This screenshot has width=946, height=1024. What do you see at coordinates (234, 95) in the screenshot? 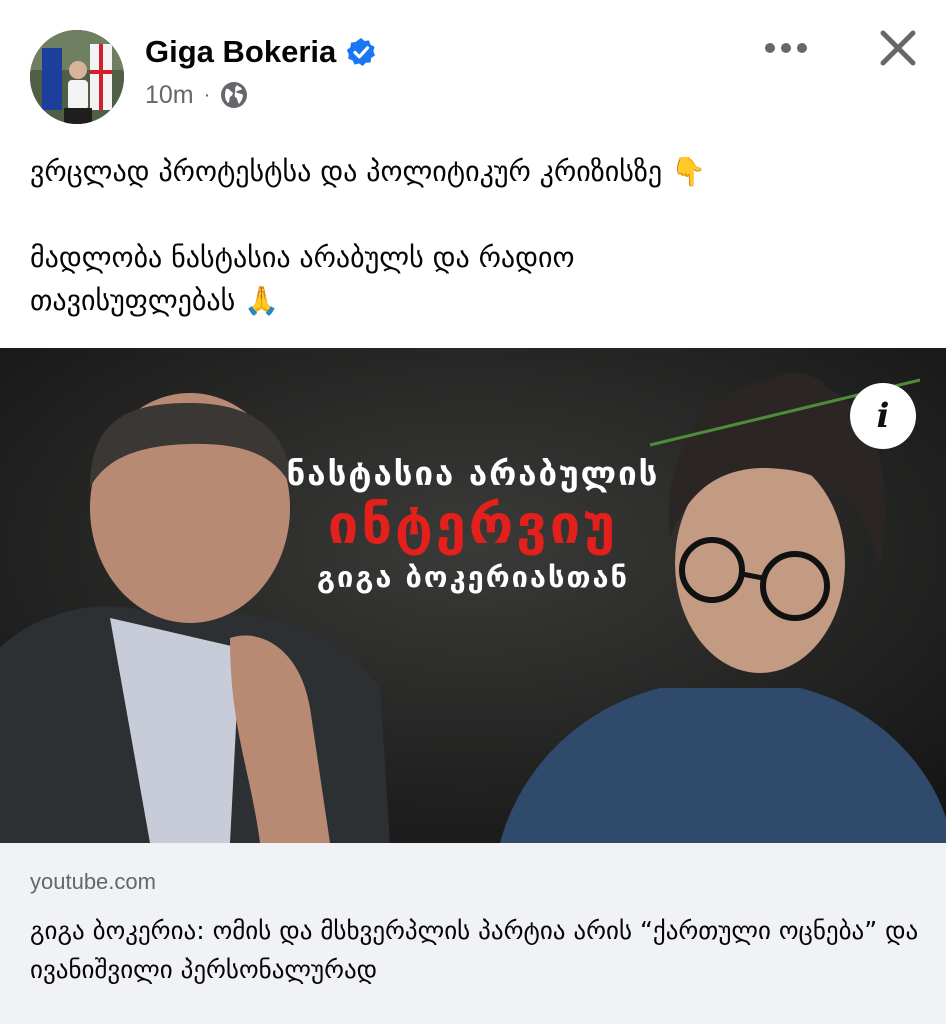
I see `globe-icon` at bounding box center [234, 95].